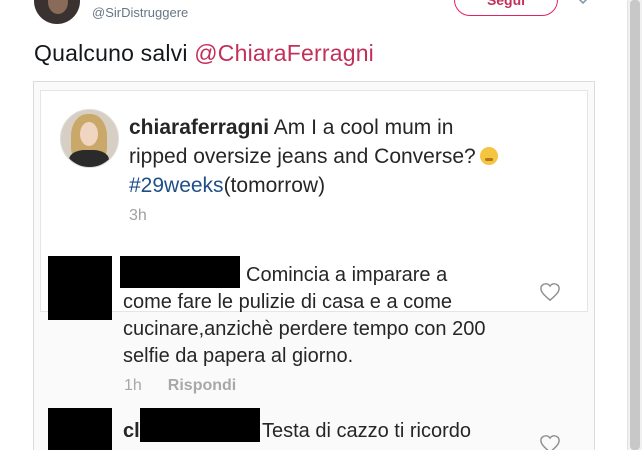 This screenshot has height=450, width=642. What do you see at coordinates (488, 156) in the screenshot?
I see `thinking-face-emoji` at bounding box center [488, 156].